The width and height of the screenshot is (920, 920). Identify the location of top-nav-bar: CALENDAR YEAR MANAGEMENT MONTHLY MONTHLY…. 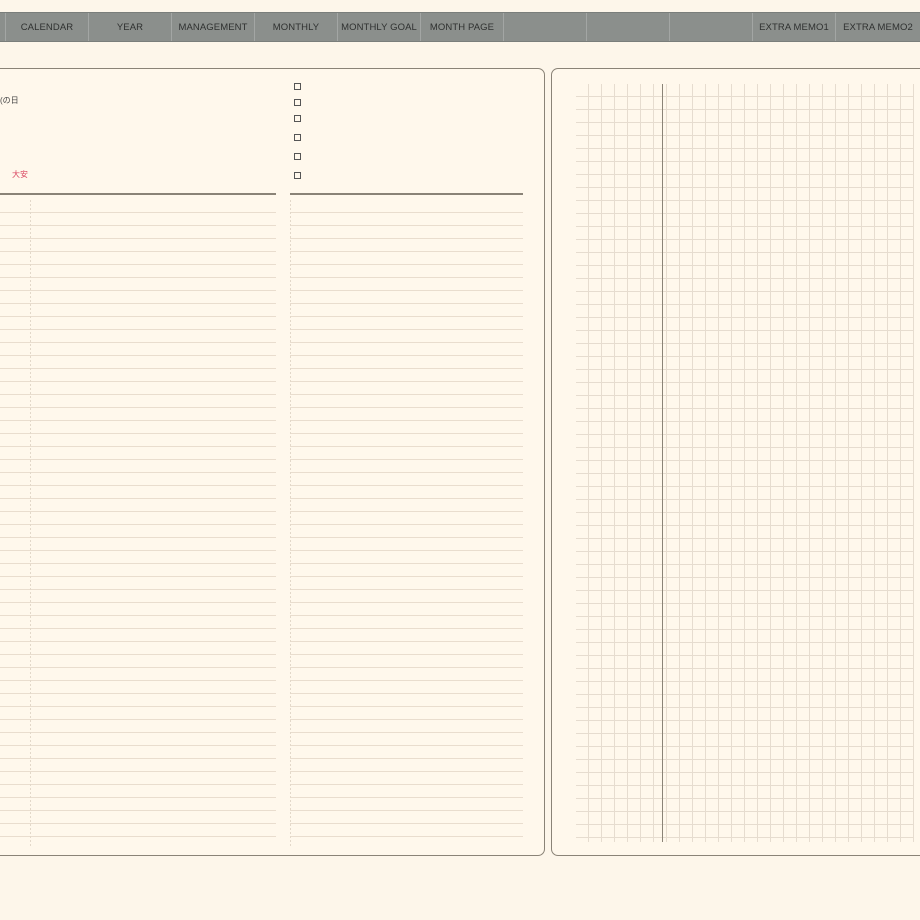
(460, 27).